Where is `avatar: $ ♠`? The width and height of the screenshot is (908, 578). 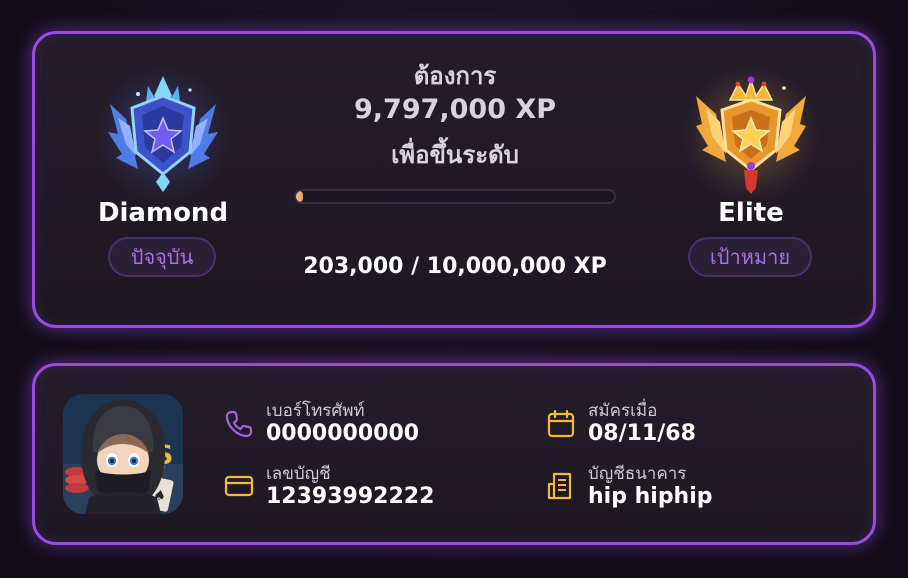 avatar: $ ♠ is located at coordinates (123, 454).